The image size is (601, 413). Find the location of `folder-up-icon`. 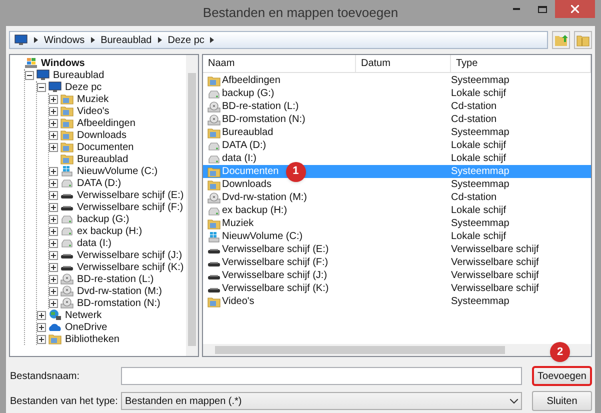

folder-up-icon is located at coordinates (561, 40).